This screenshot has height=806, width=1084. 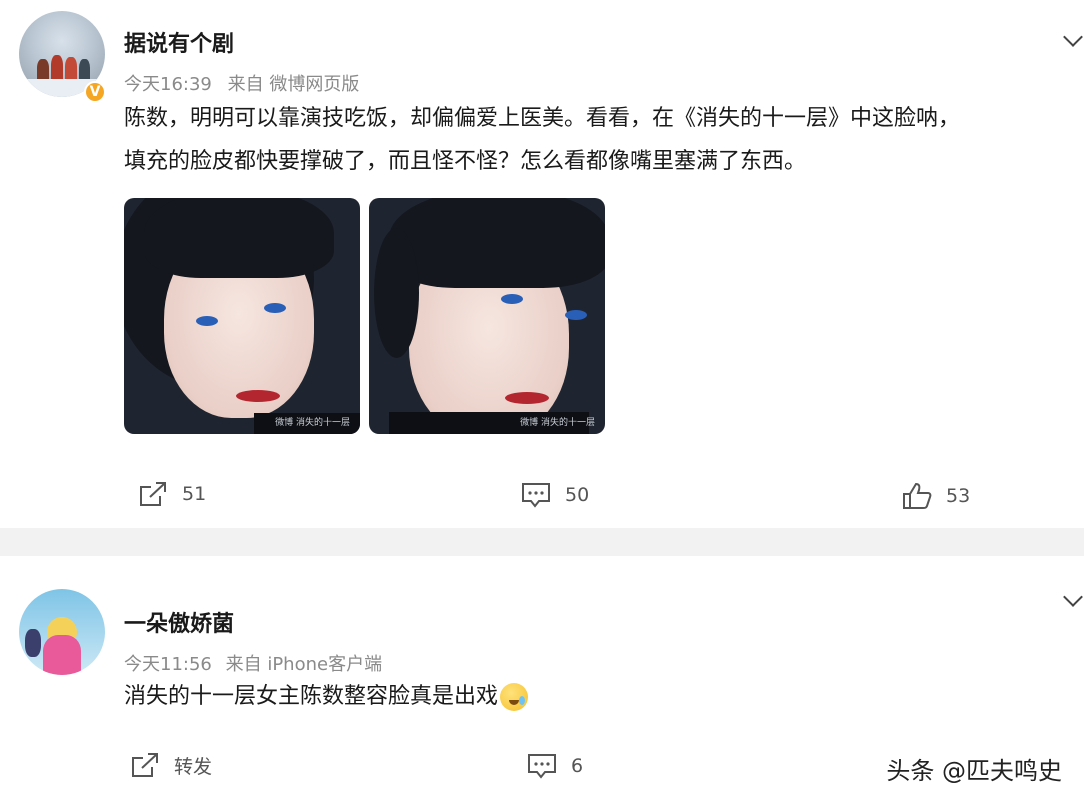 What do you see at coordinates (62, 655) in the screenshot?
I see `avatar-body` at bounding box center [62, 655].